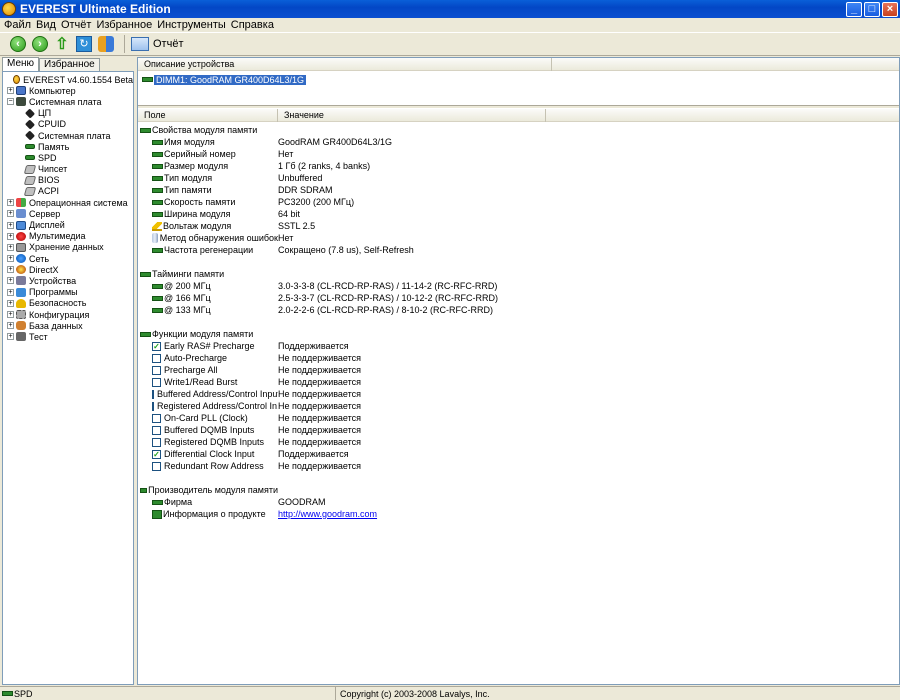 The height and width of the screenshot is (700, 900). I want to click on column-field: Поле, so click(208, 115).